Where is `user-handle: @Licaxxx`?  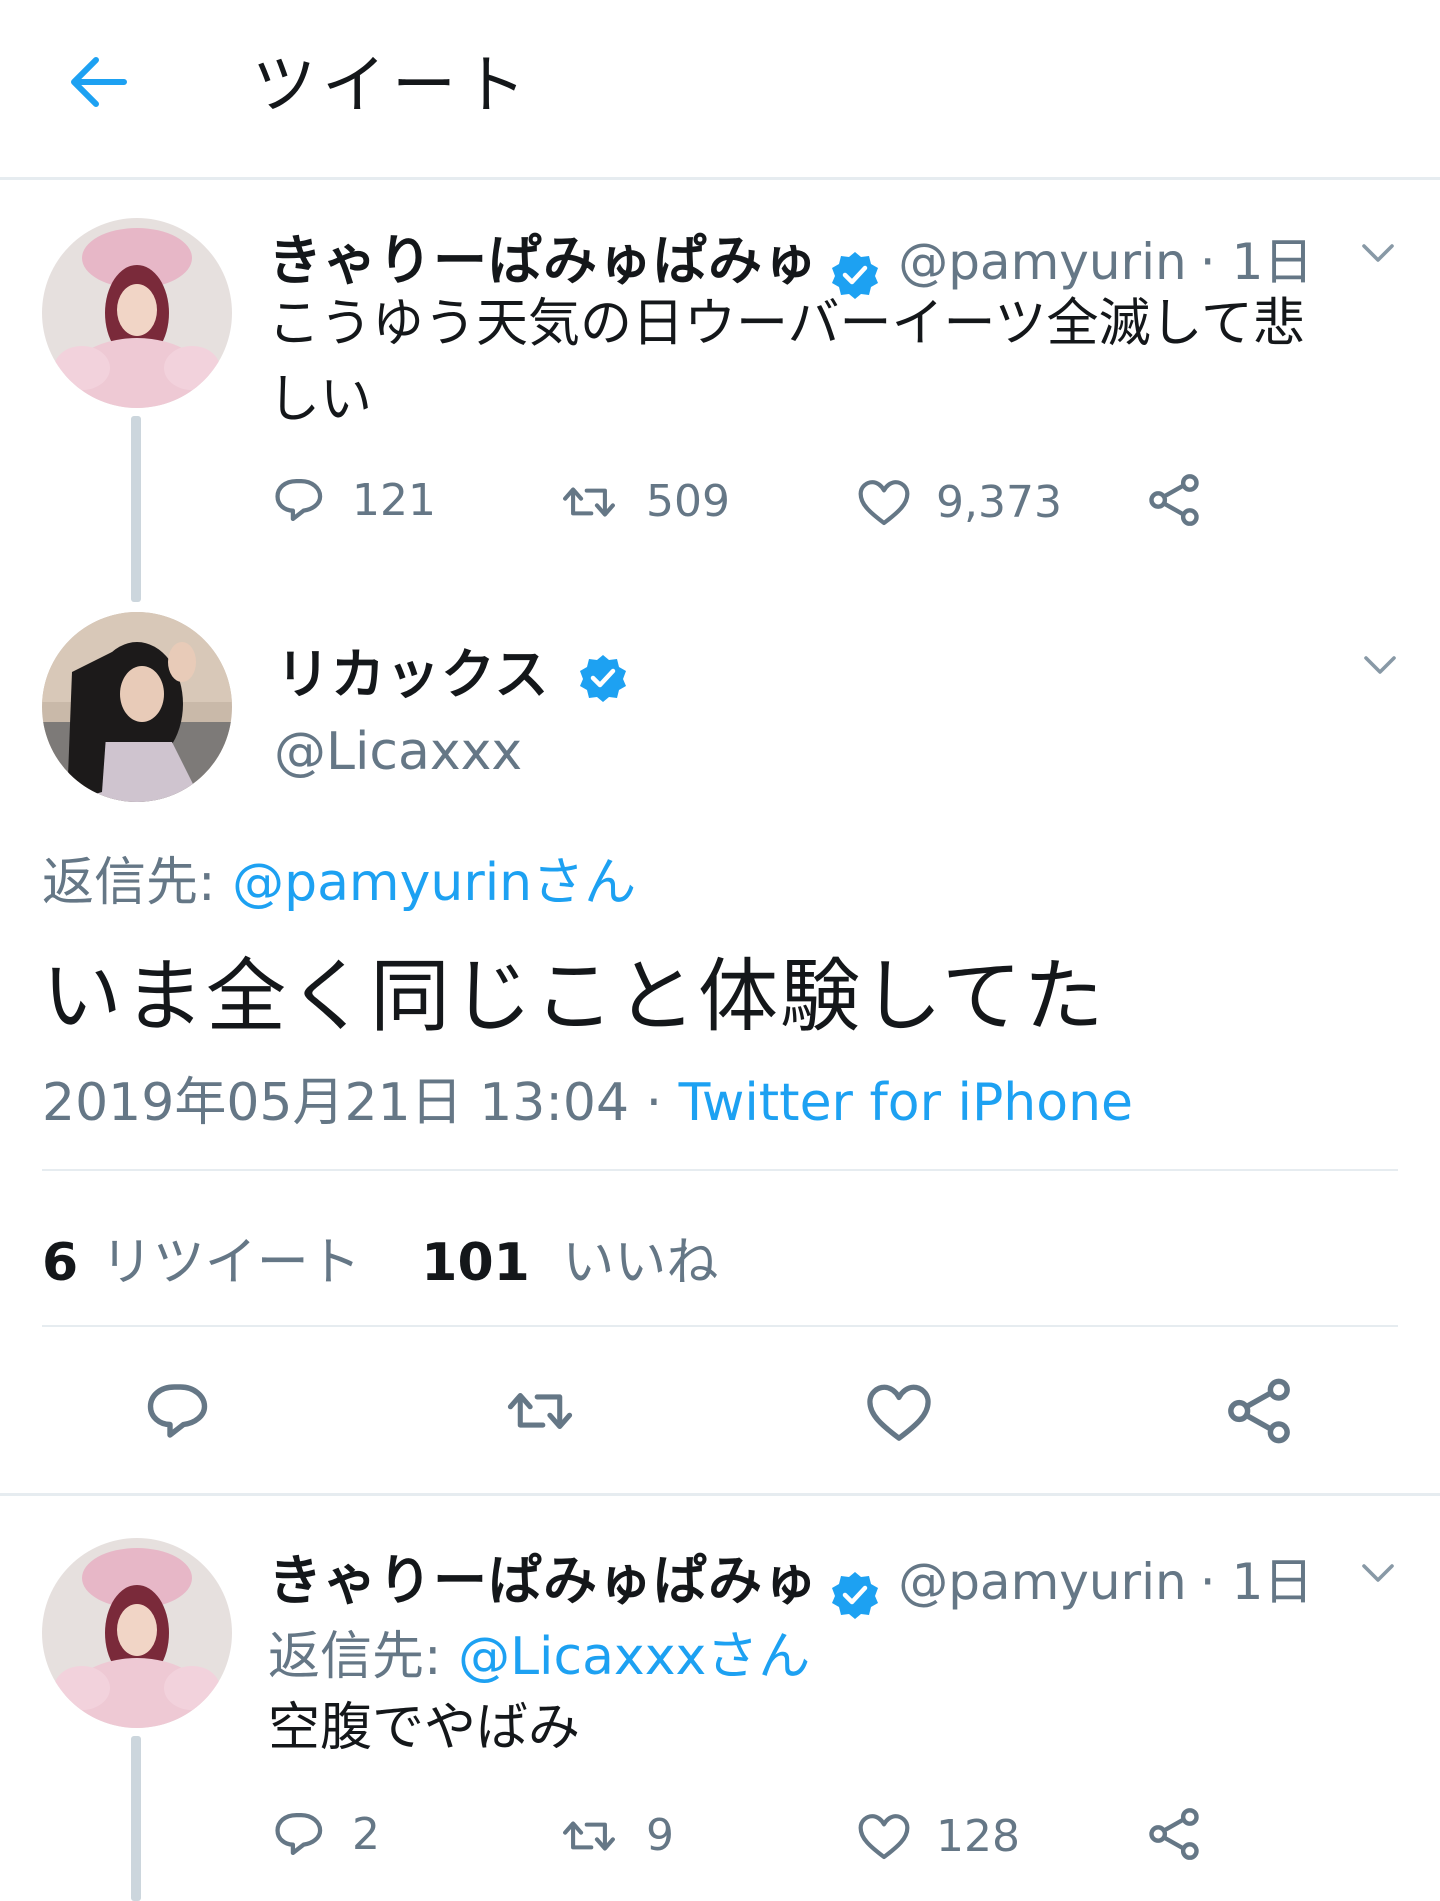 user-handle: @Licaxxx is located at coordinates (398, 752).